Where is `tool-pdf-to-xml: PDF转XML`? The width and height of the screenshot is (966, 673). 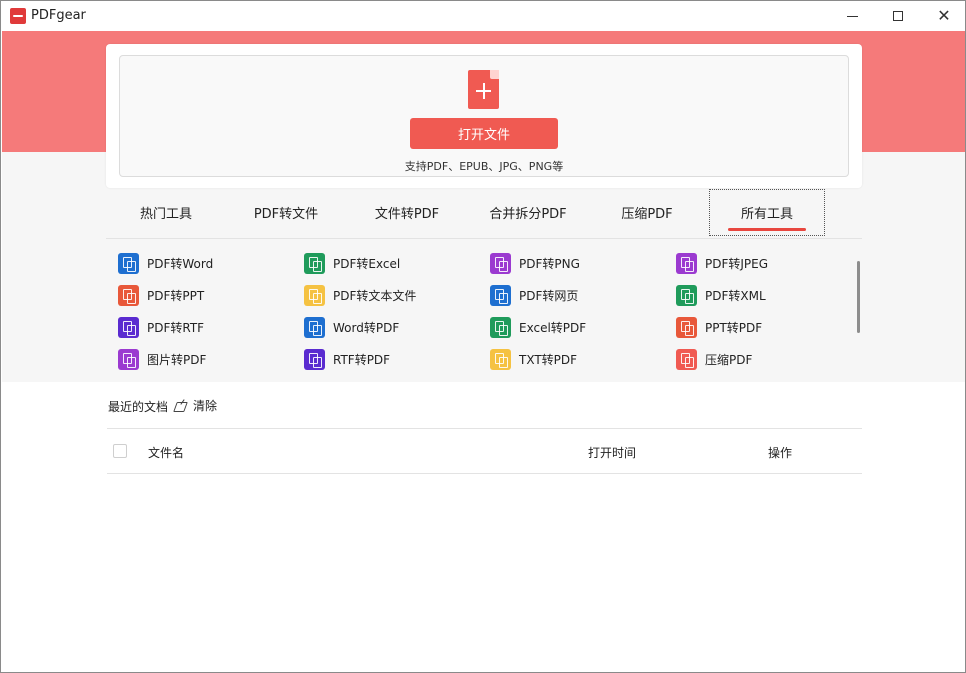 tool-pdf-to-xml: PDF转XML is located at coordinates (721, 295).